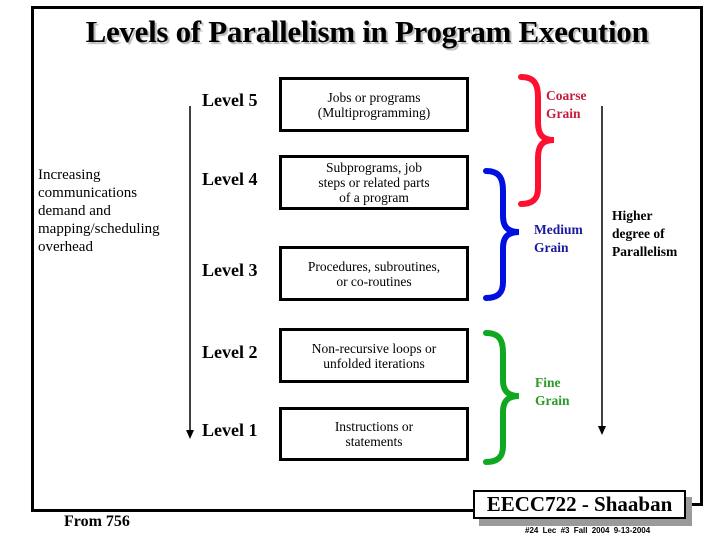 Image resolution: width=720 pixels, height=540 pixels. I want to click on slide-frame-bottom, so click(253, 510).